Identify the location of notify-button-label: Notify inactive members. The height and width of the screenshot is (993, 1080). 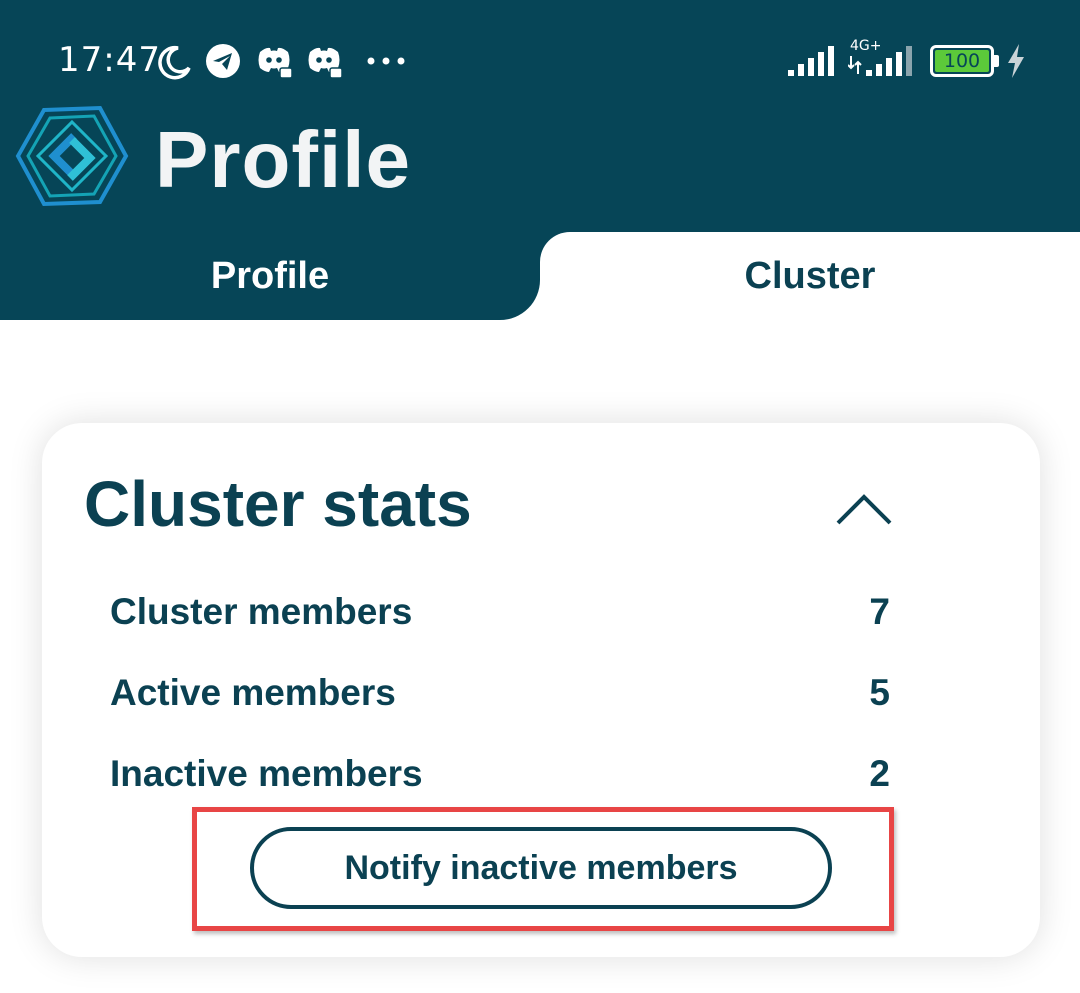
(541, 867).